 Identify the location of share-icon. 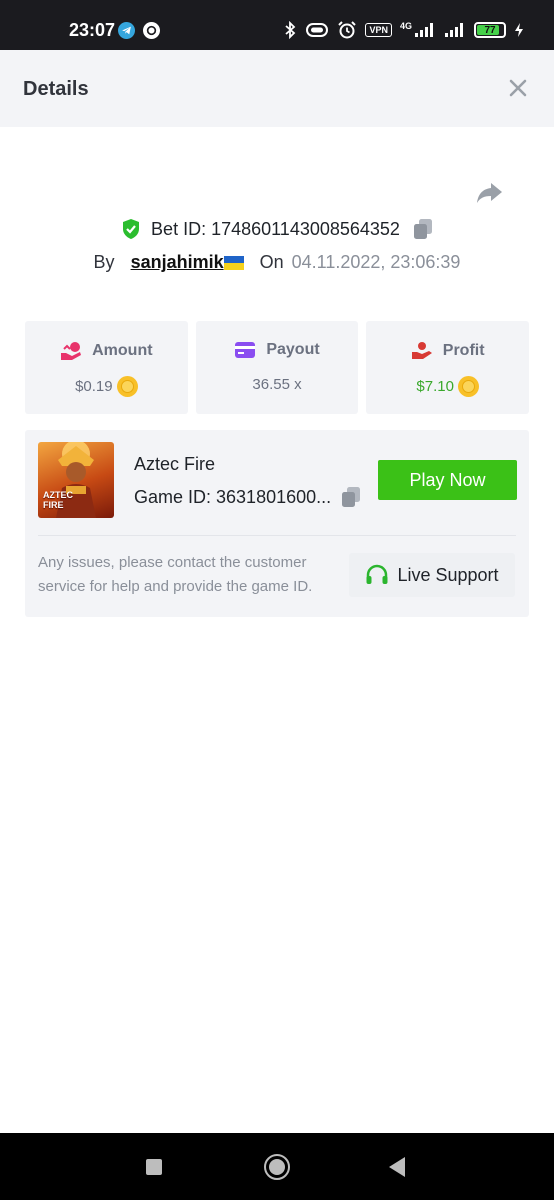
(489, 193).